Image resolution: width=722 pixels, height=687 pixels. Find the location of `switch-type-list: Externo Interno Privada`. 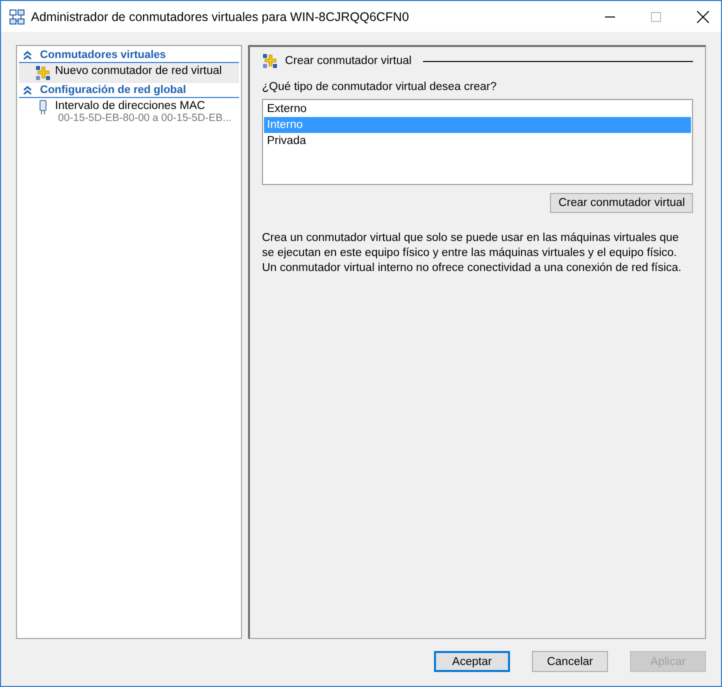

switch-type-list: Externo Interno Privada is located at coordinates (477, 142).